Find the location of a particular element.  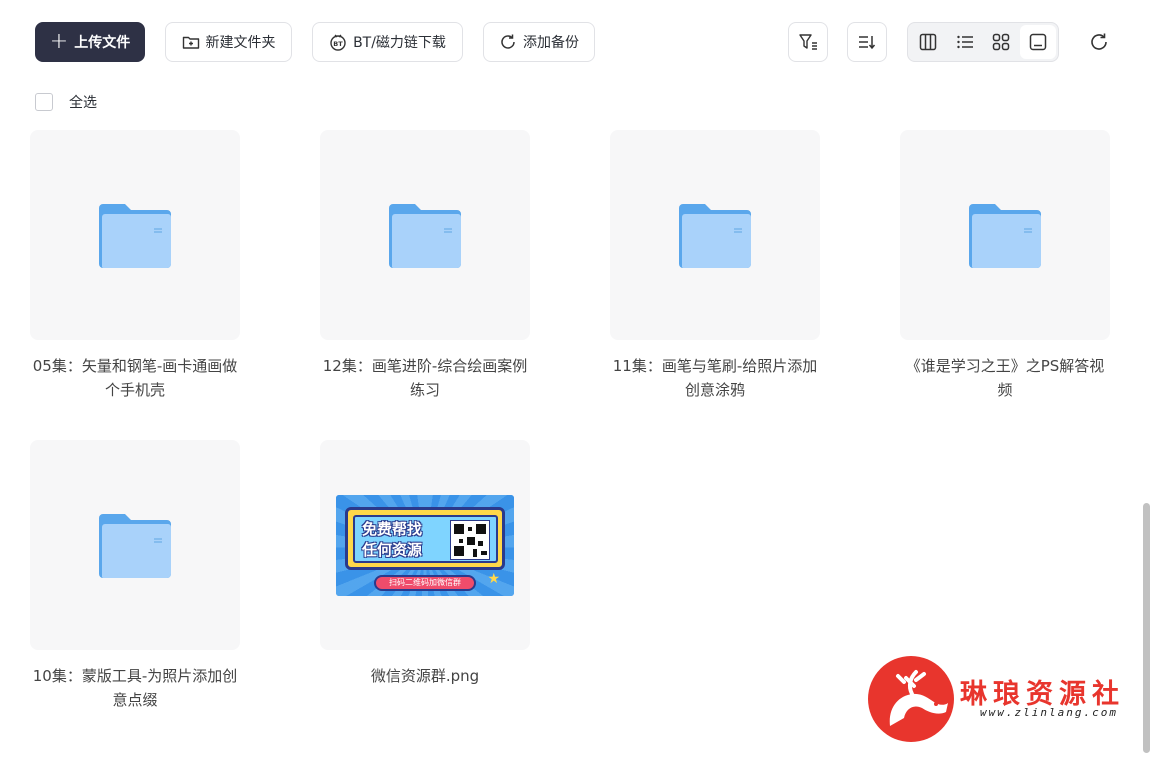

file-card: 05集：矢量和钢笔-画卡通画做个手机壳 is located at coordinates (135, 266).